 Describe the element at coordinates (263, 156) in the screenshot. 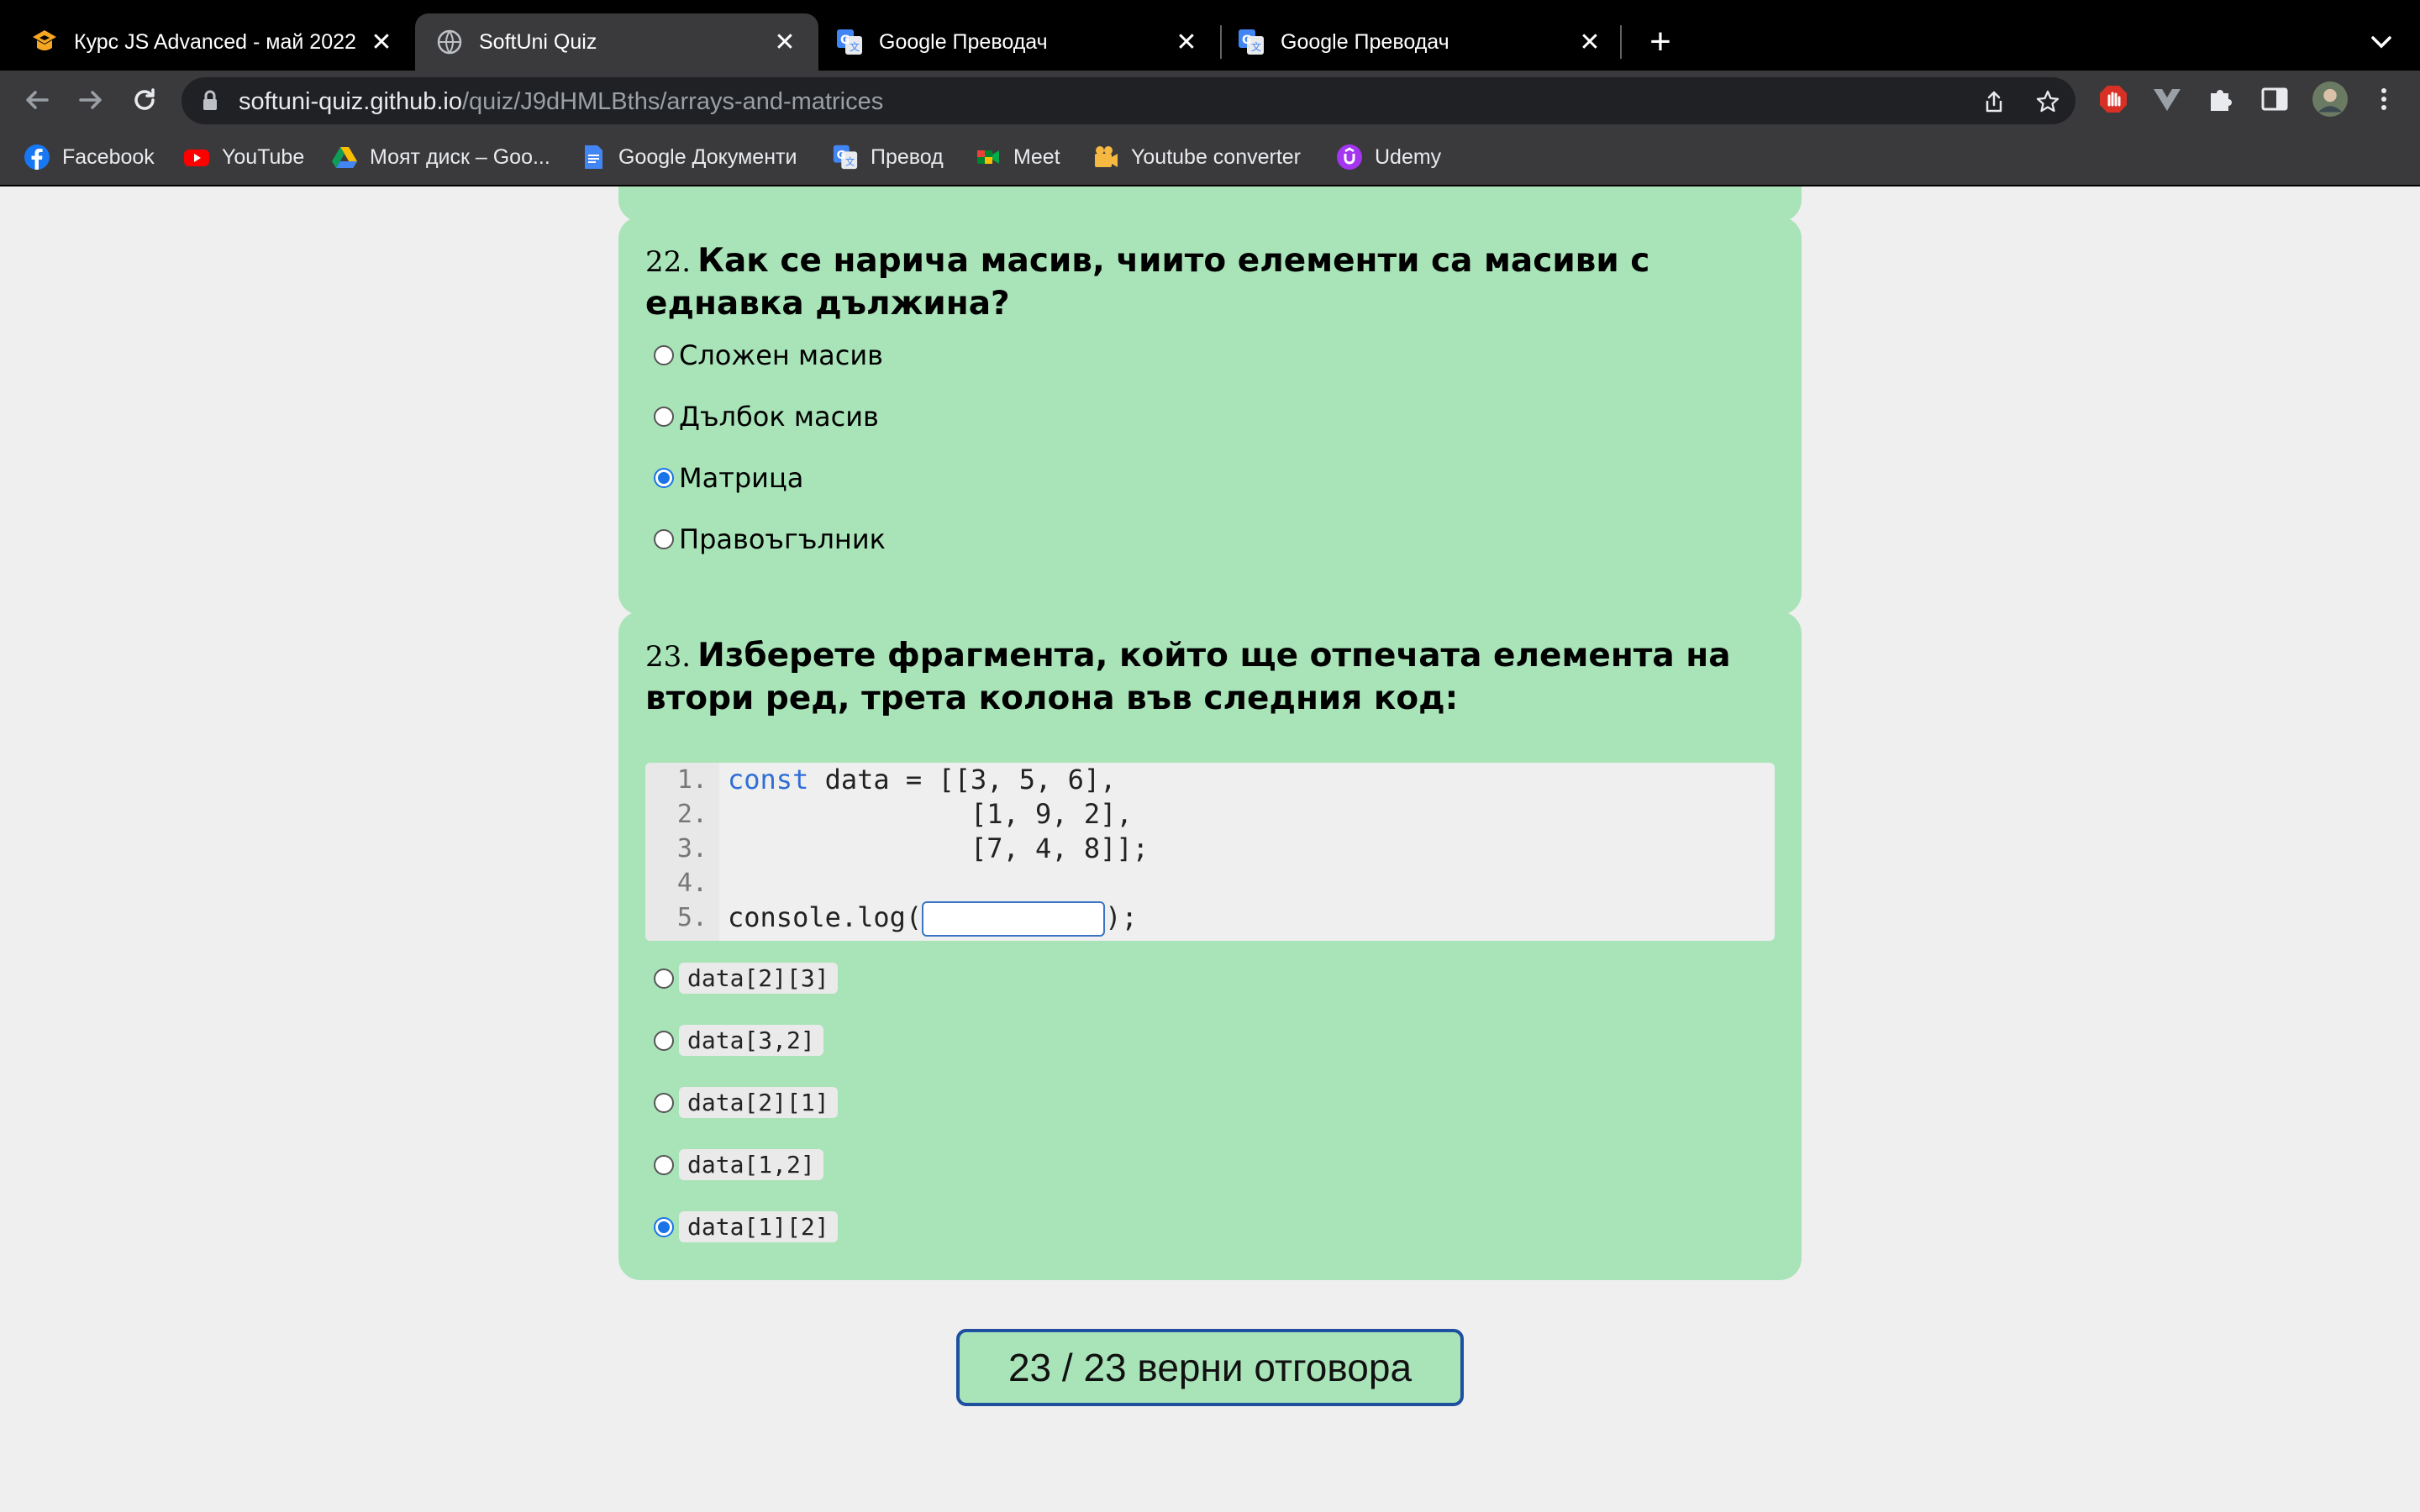

I see `bookmark-label: YouTube` at that location.